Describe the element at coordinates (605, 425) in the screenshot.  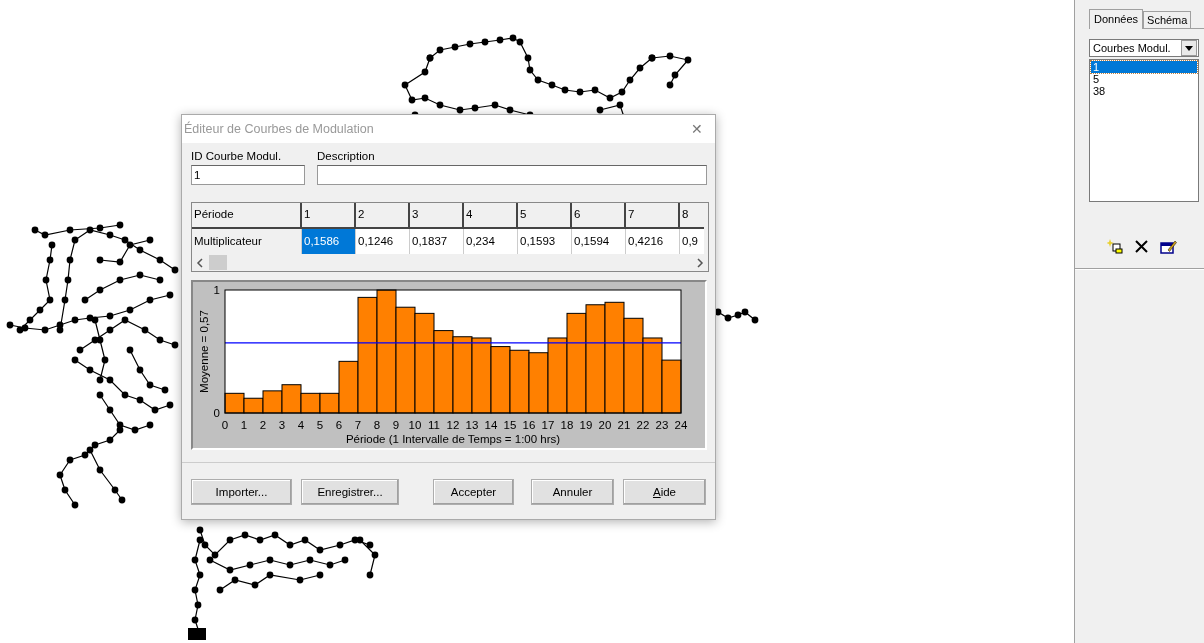
I see `x-tick-label: 20` at that location.